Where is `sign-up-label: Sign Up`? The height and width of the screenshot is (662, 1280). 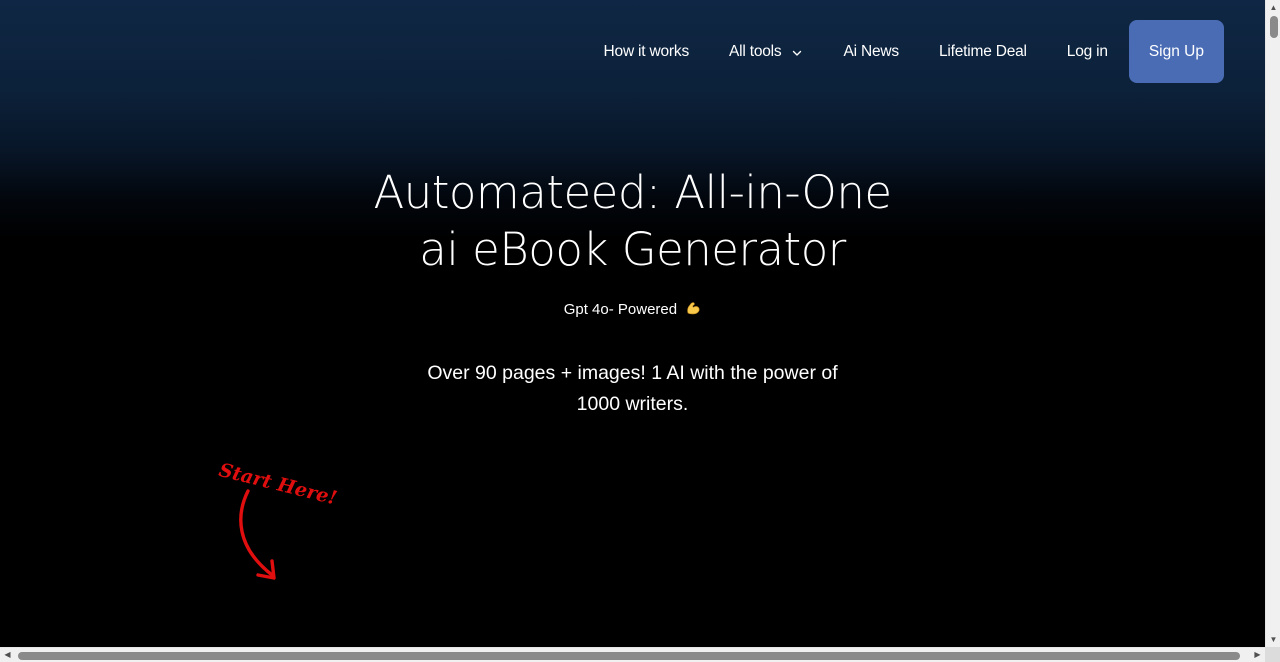 sign-up-label: Sign Up is located at coordinates (1176, 51).